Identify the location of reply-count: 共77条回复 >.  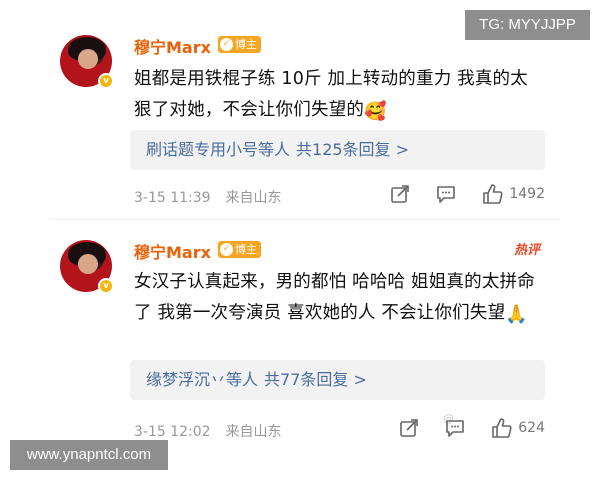
(315, 379).